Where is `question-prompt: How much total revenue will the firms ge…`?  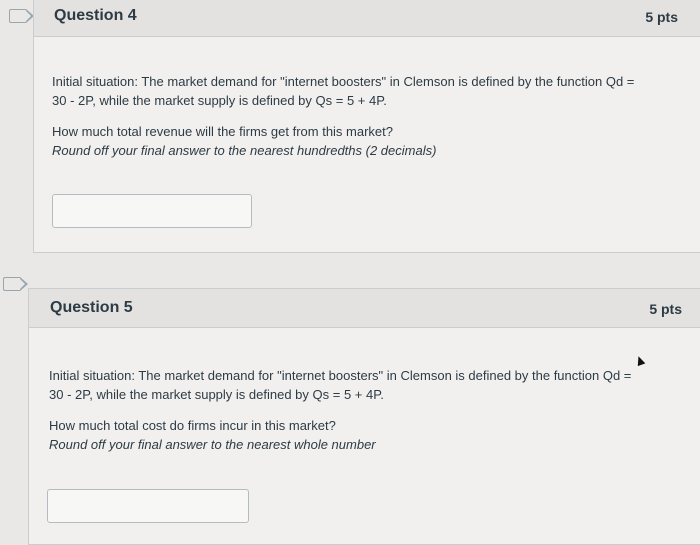 question-prompt: How much total revenue will the firms ge… is located at coordinates (223, 131).